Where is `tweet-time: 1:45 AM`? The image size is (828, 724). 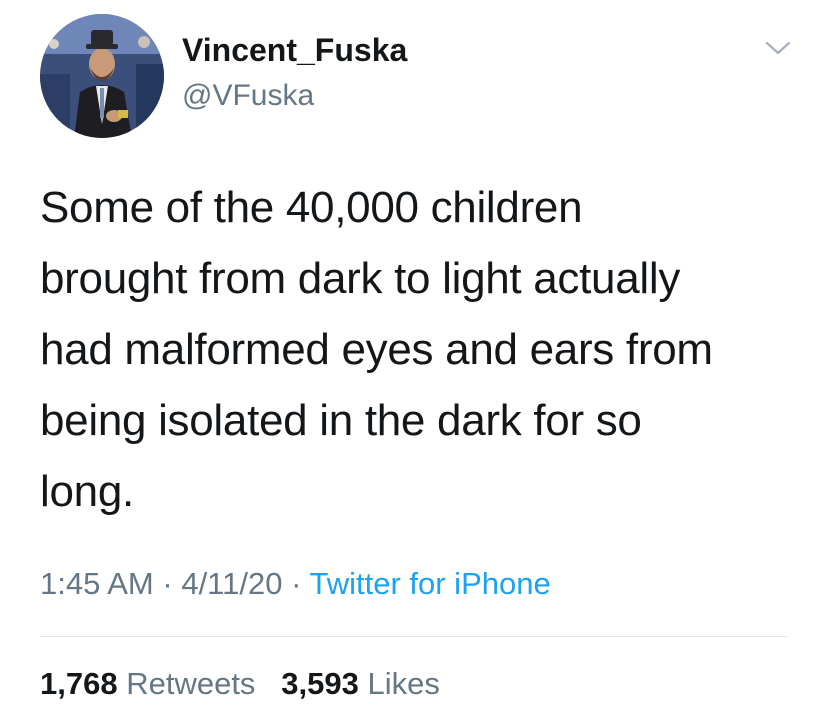
tweet-time: 1:45 AM is located at coordinates (97, 583).